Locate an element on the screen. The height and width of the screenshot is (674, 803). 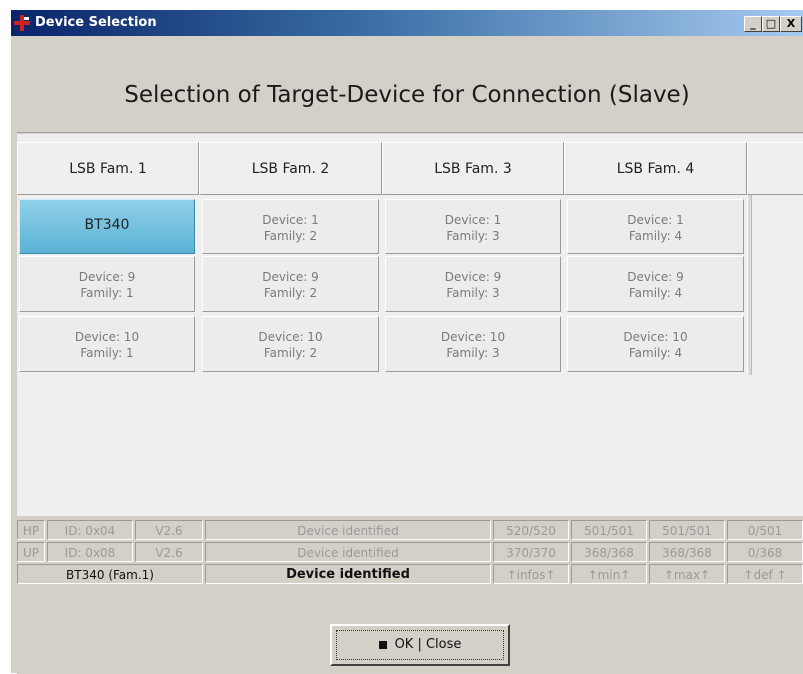
window-title: Device Selection is located at coordinates (96, 22).